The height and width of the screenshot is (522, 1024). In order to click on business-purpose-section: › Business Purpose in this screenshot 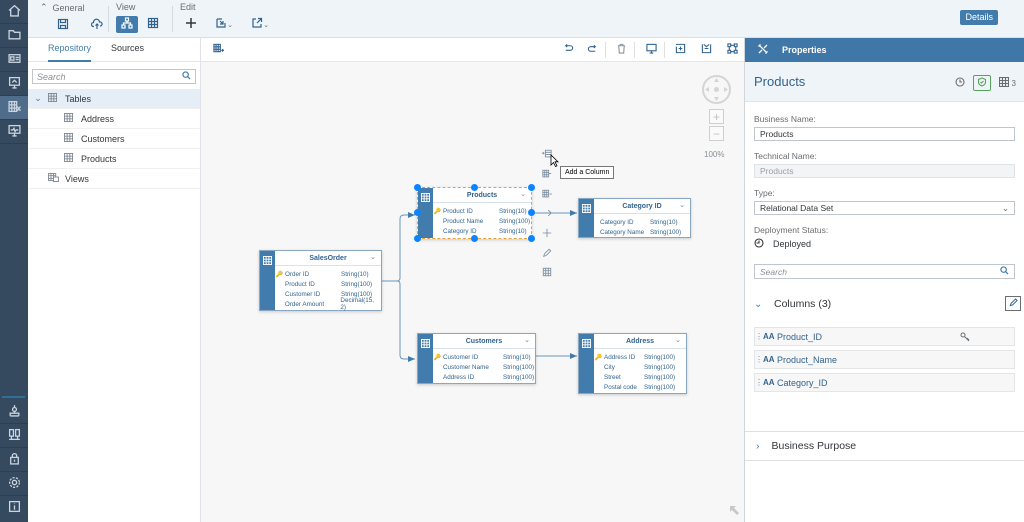, I will do `click(884, 446)`.